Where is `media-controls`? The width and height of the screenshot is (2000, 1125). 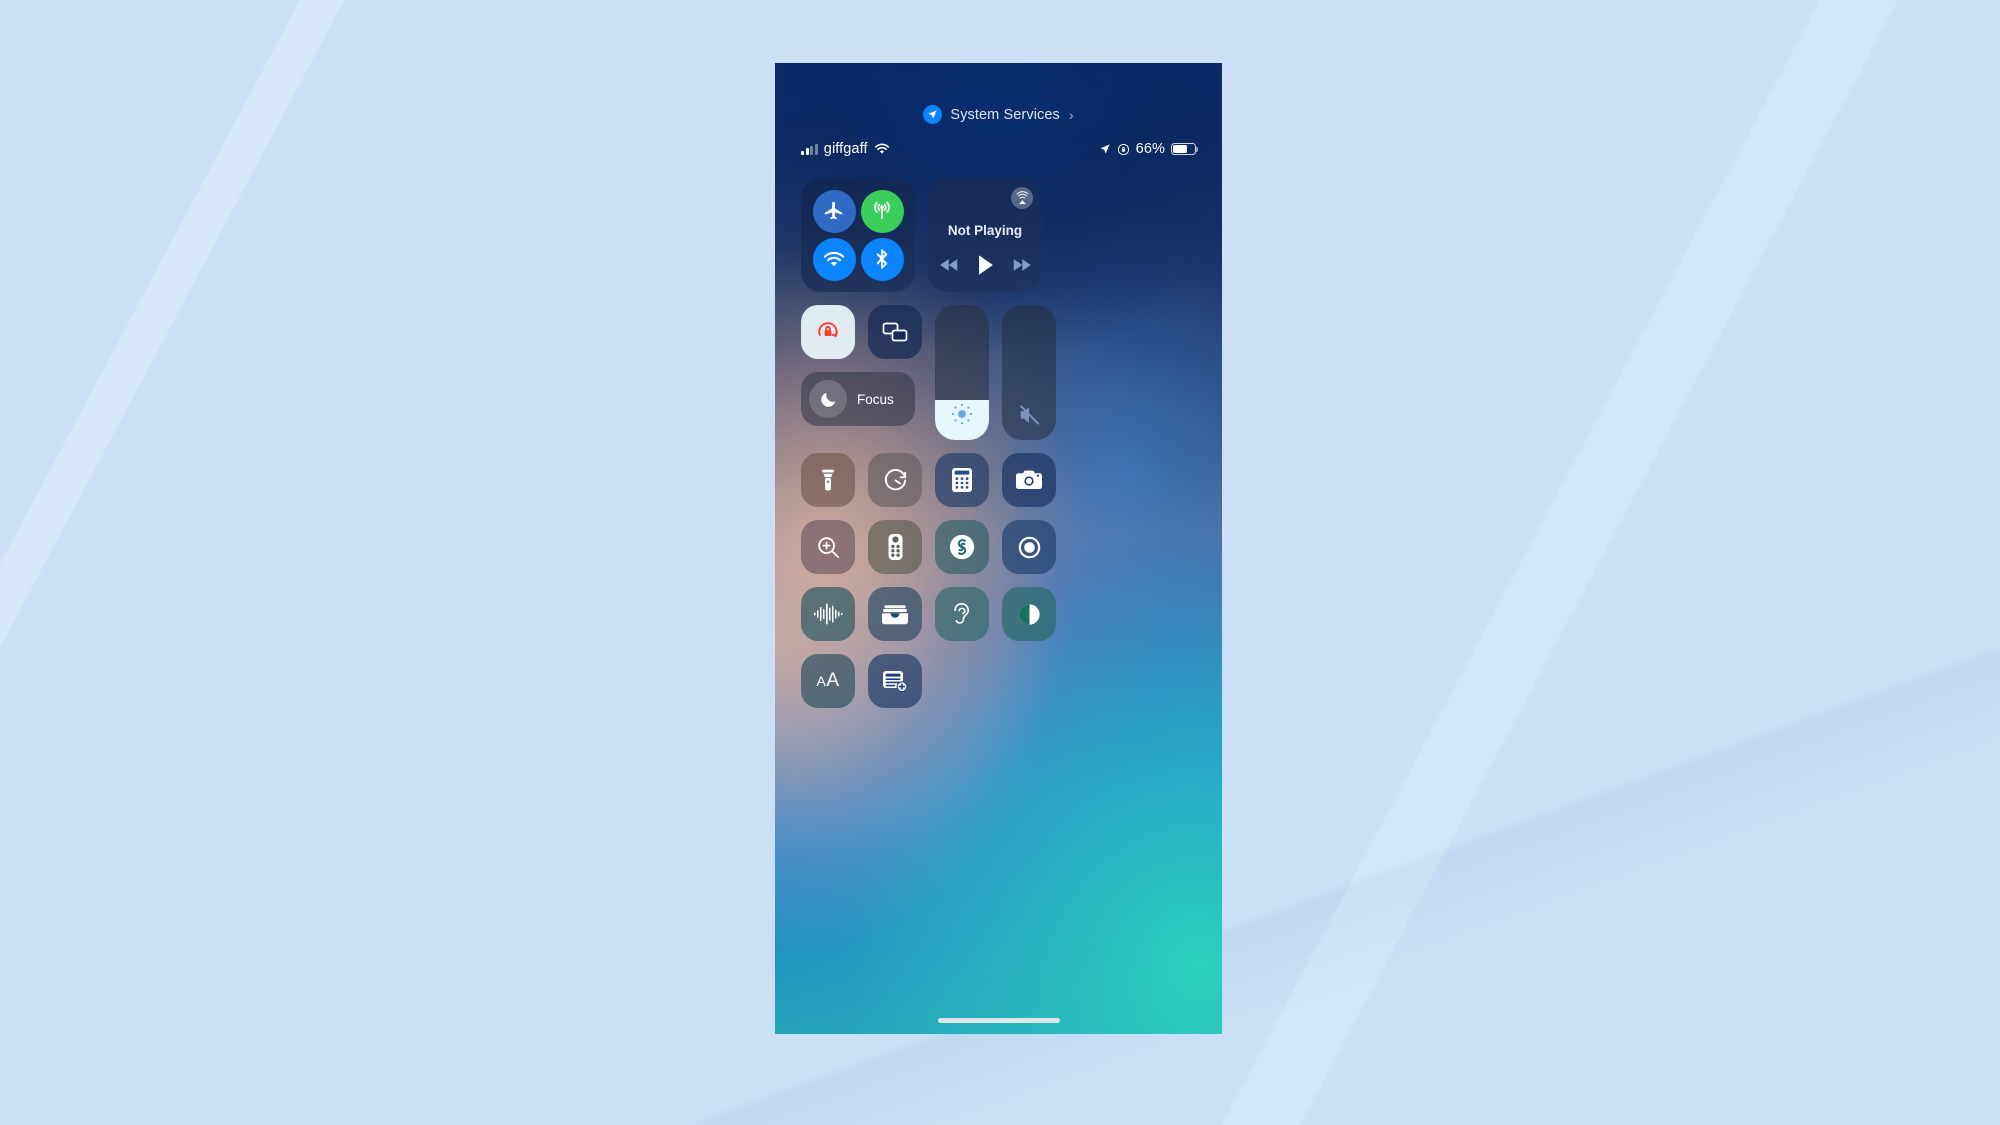
media-controls is located at coordinates (985, 265).